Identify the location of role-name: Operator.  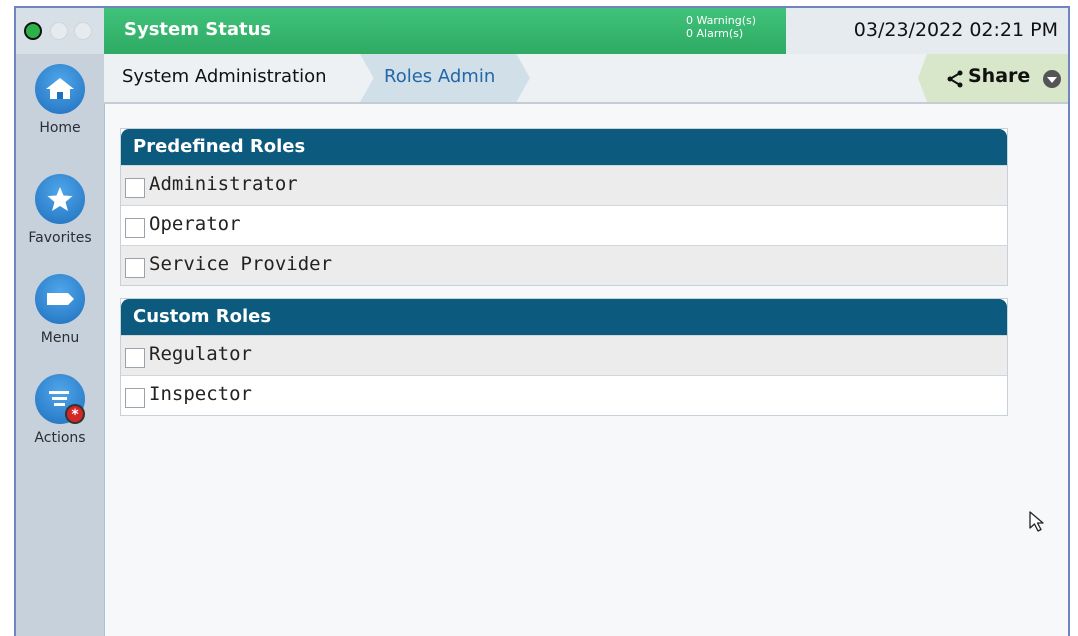
(195, 224).